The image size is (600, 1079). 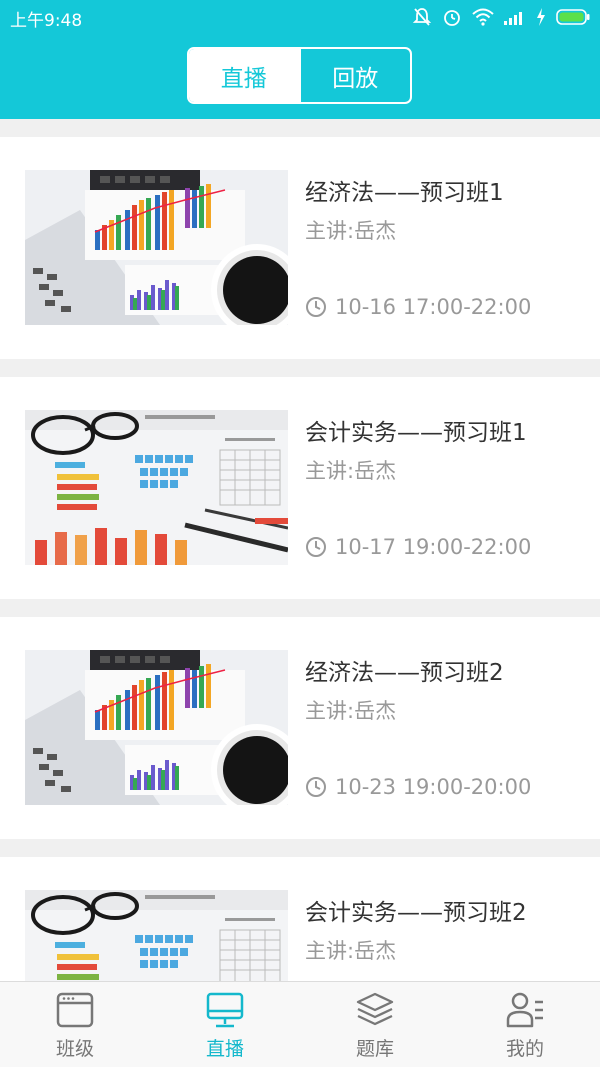 I want to click on nav-class: 班级, so click(x=75, y=1024).